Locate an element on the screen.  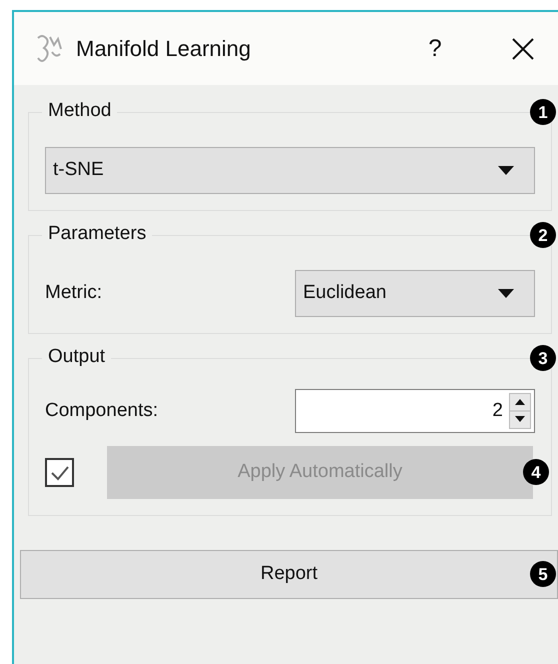
check-icon is located at coordinates (60, 472).